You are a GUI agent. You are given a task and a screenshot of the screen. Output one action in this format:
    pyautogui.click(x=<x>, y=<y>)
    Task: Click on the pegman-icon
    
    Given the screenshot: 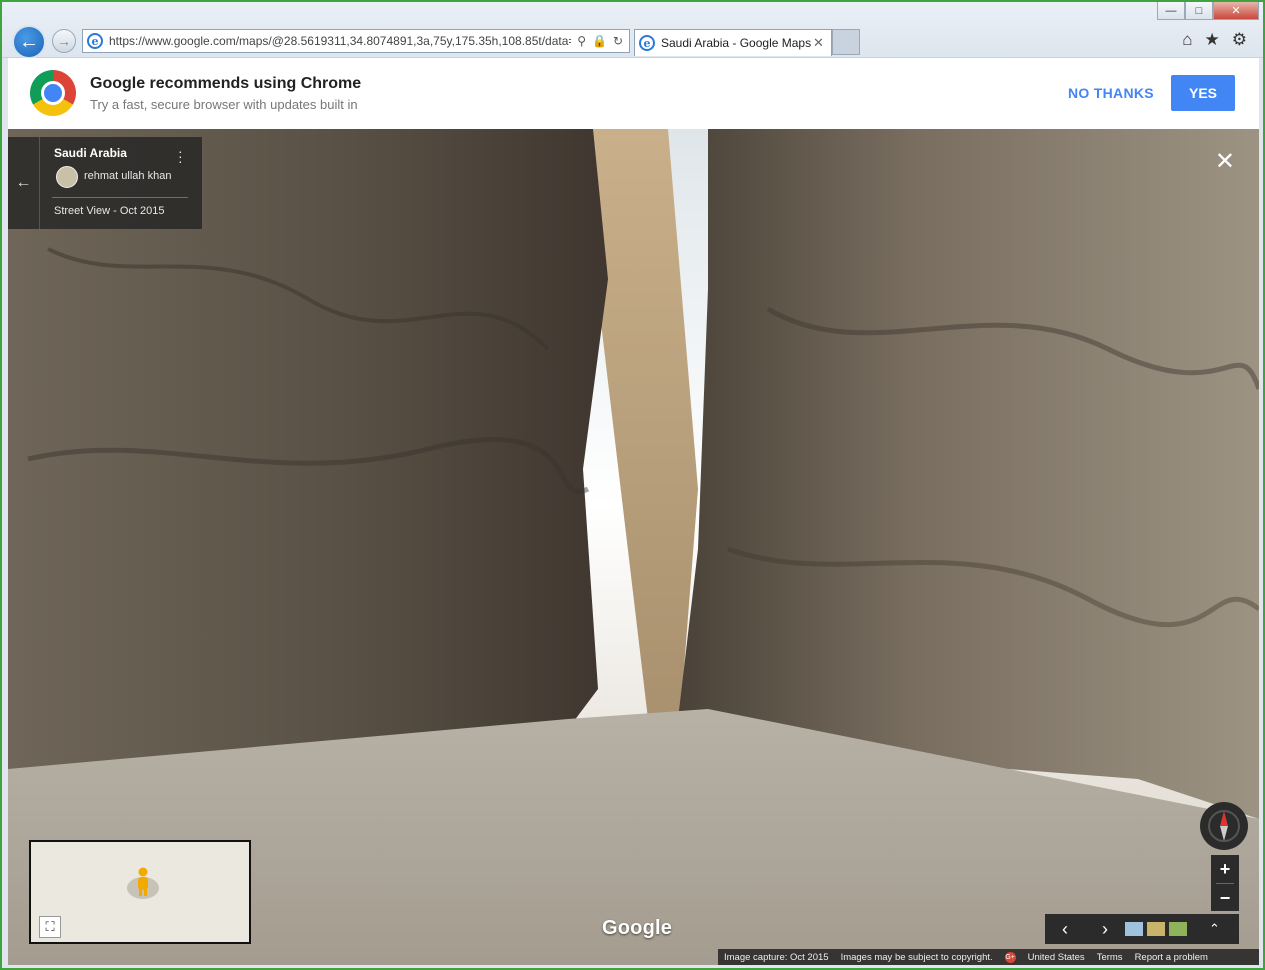 What is the action you would take?
    pyautogui.click(x=143, y=883)
    